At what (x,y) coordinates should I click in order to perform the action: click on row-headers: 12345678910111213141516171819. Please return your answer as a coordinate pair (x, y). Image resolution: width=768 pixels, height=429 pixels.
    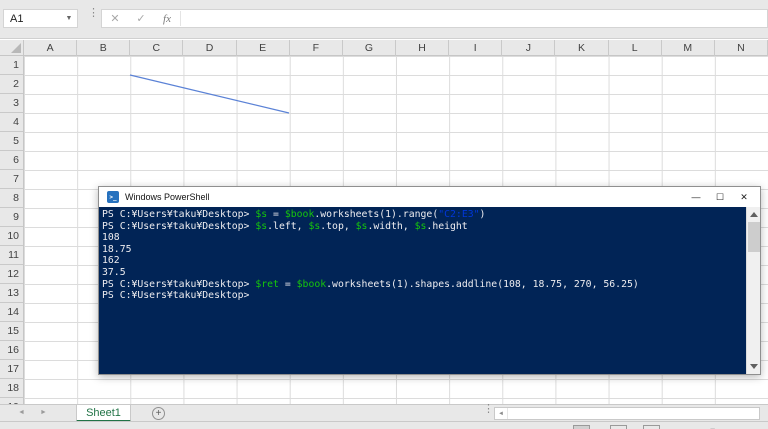
    Looking at the image, I should click on (12, 230).